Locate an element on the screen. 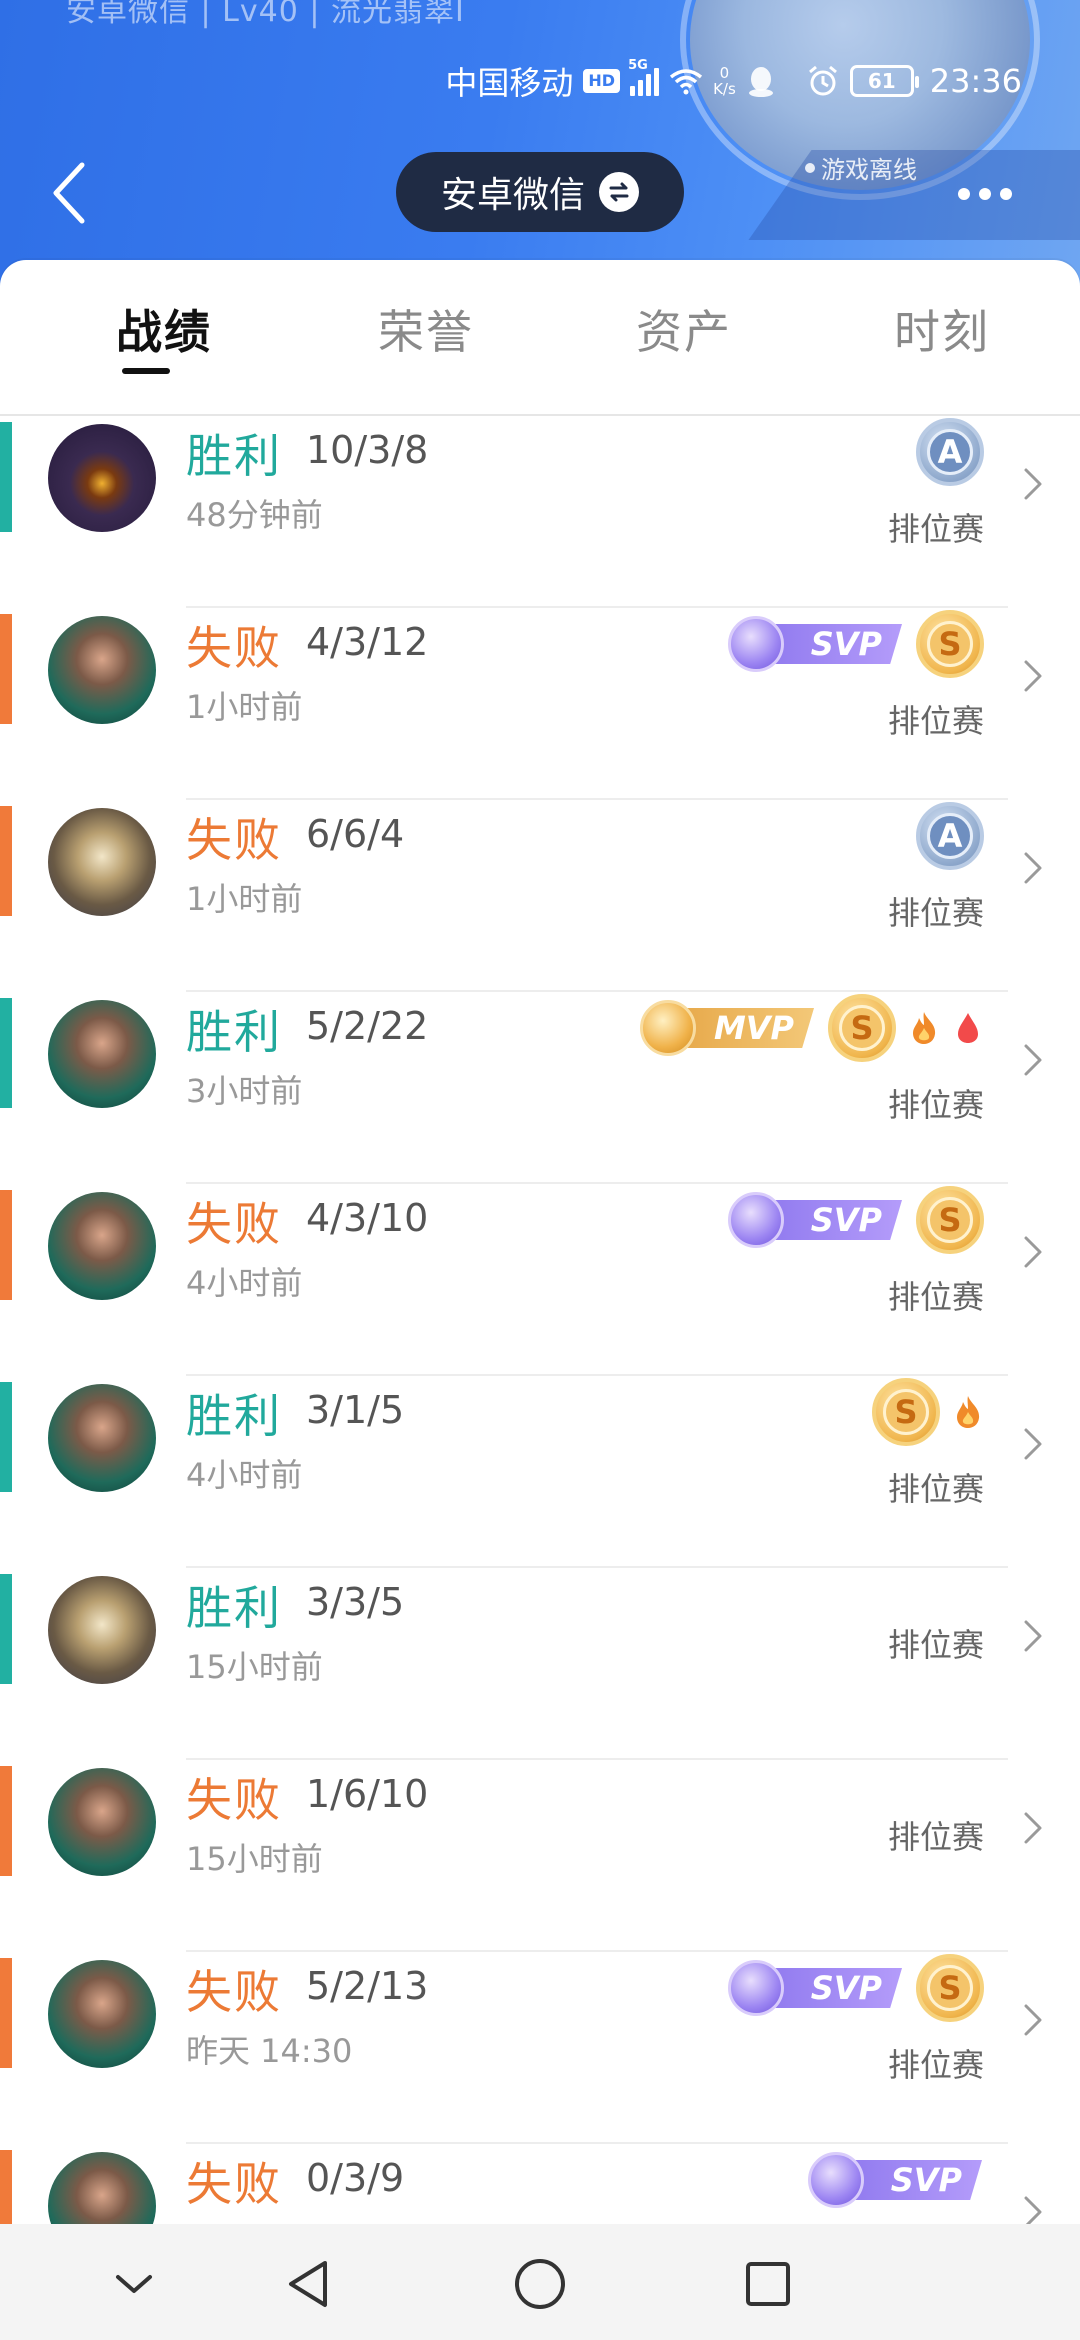  match-kda: 3/3/5 is located at coordinates (355, 1602).